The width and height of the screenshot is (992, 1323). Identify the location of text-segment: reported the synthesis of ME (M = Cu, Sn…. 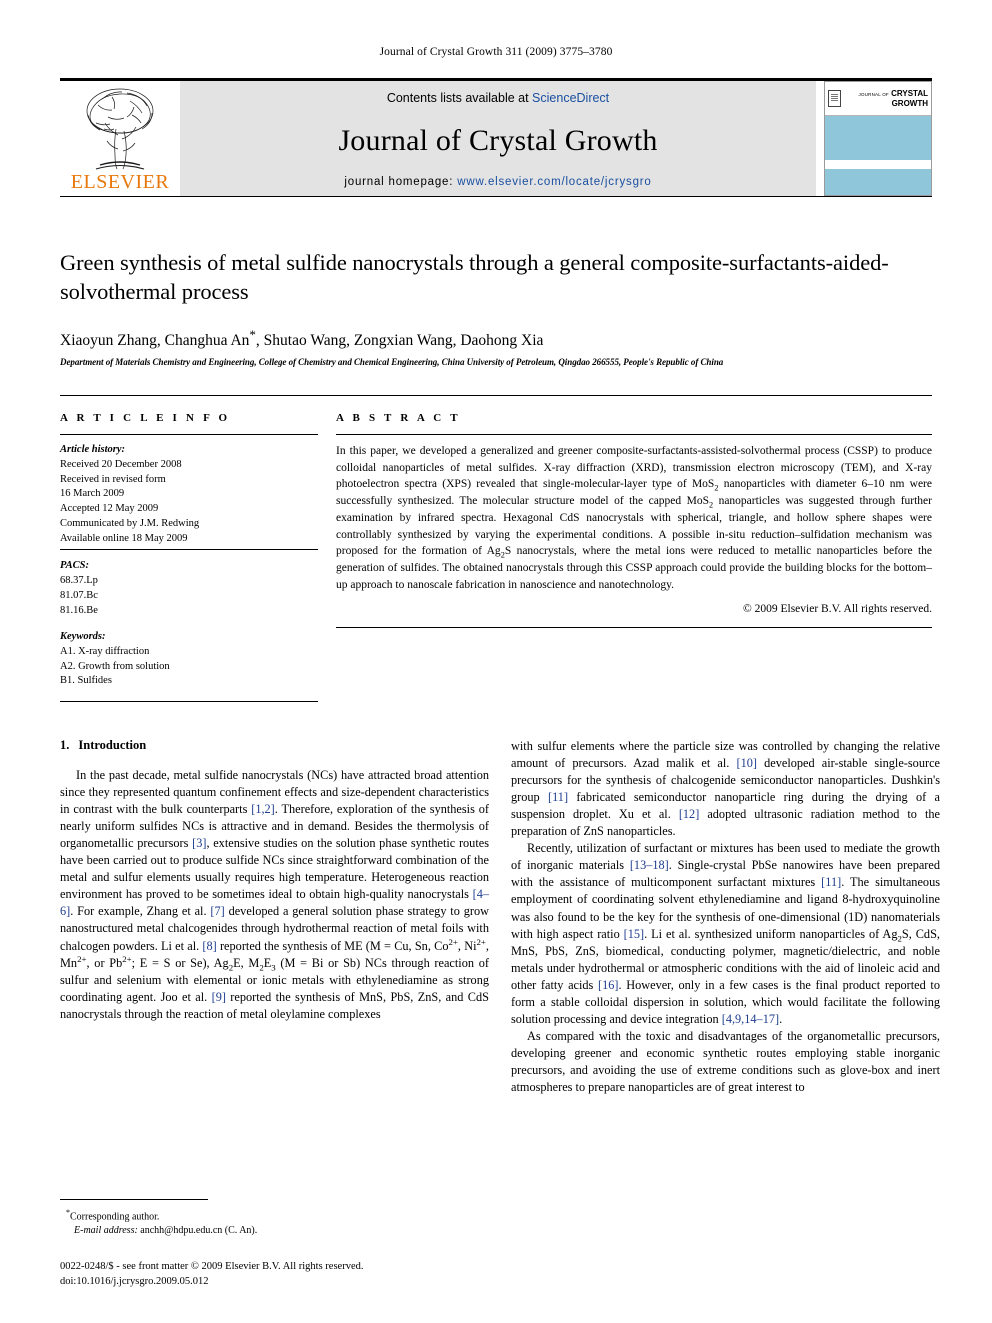
(332, 945).